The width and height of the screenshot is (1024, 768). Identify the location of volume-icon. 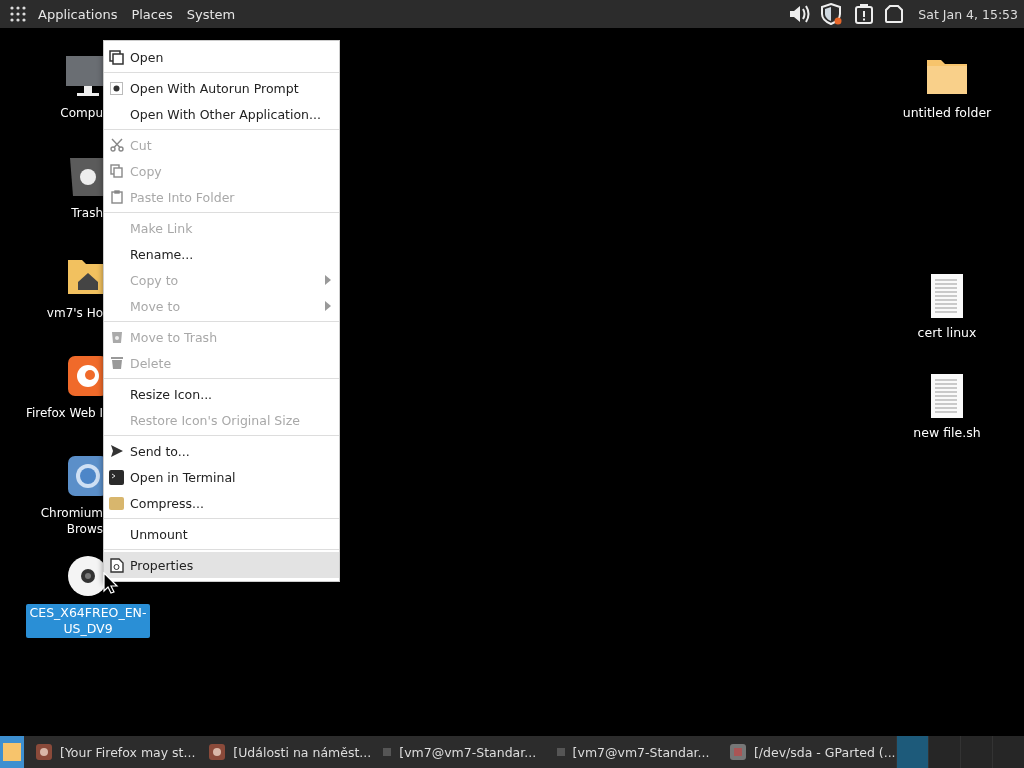
(799, 14).